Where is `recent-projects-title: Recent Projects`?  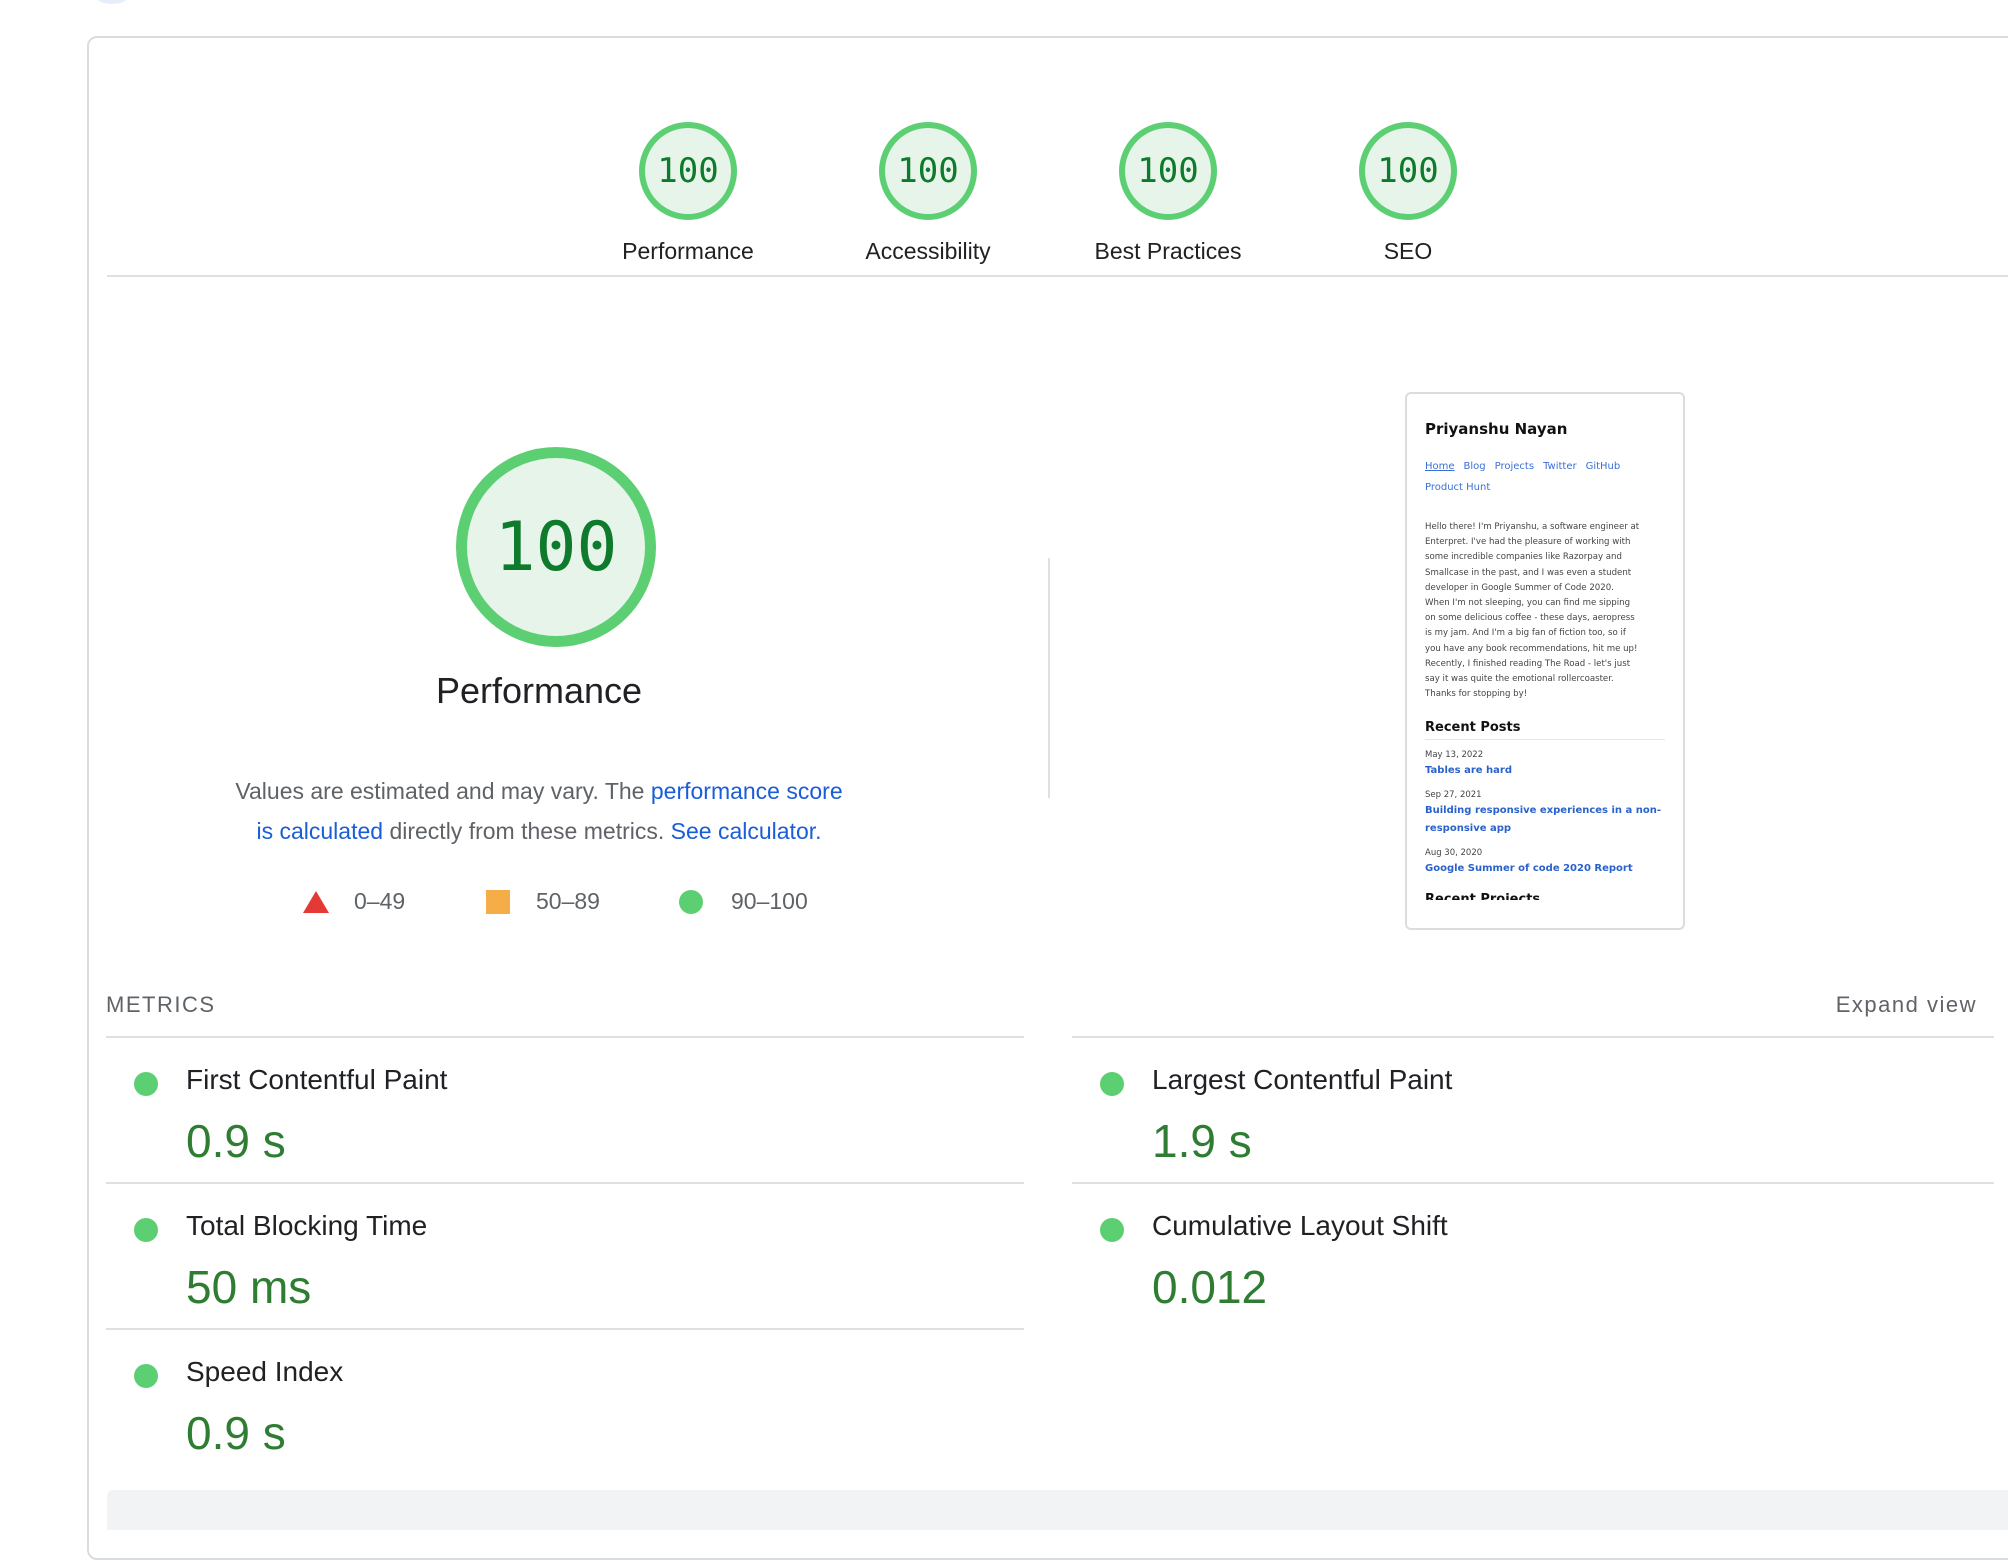 recent-projects-title: Recent Projects is located at coordinates (1483, 896).